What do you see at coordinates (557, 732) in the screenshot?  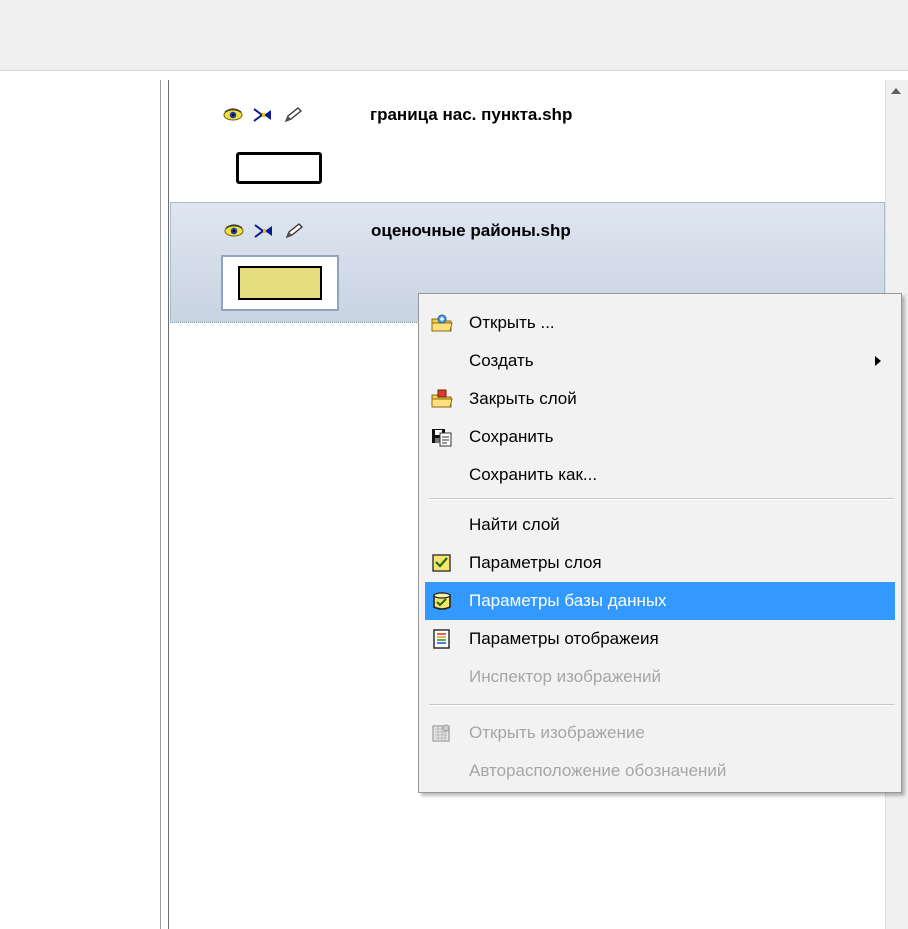 I see `menu-item-label: Открыть изображение` at bounding box center [557, 732].